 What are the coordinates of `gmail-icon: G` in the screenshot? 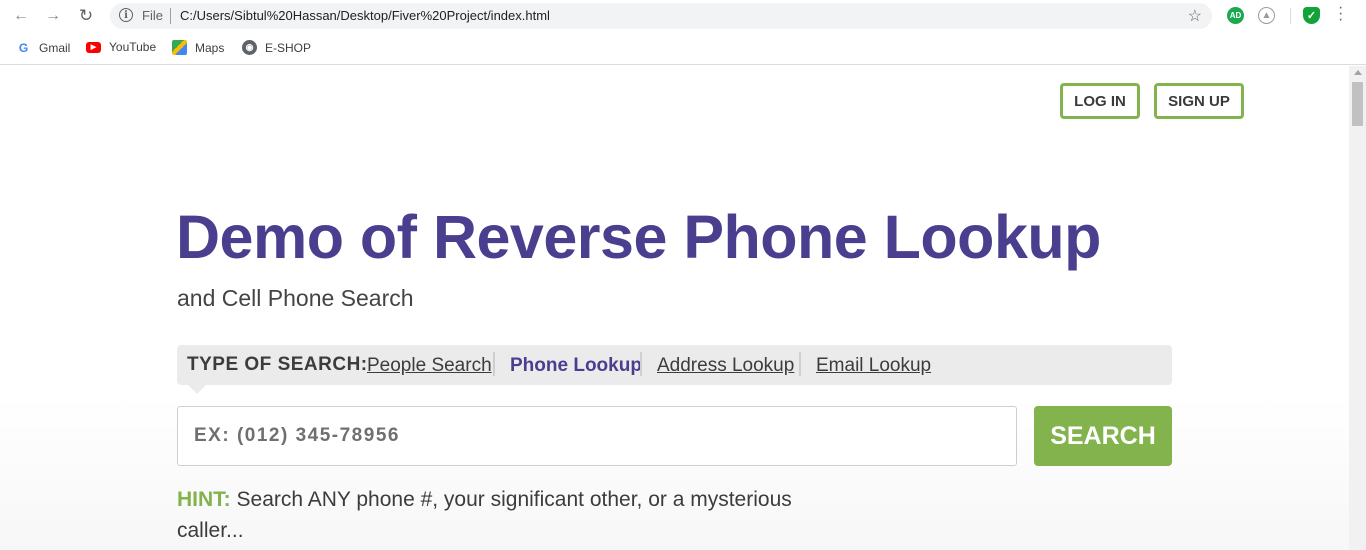 It's located at (23, 47).